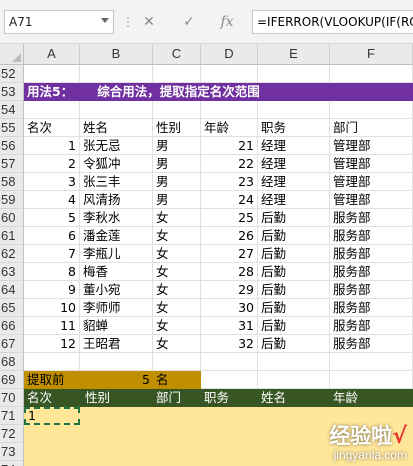  Describe the element at coordinates (229, 200) in the screenshot. I see `cell-age: 24` at that location.